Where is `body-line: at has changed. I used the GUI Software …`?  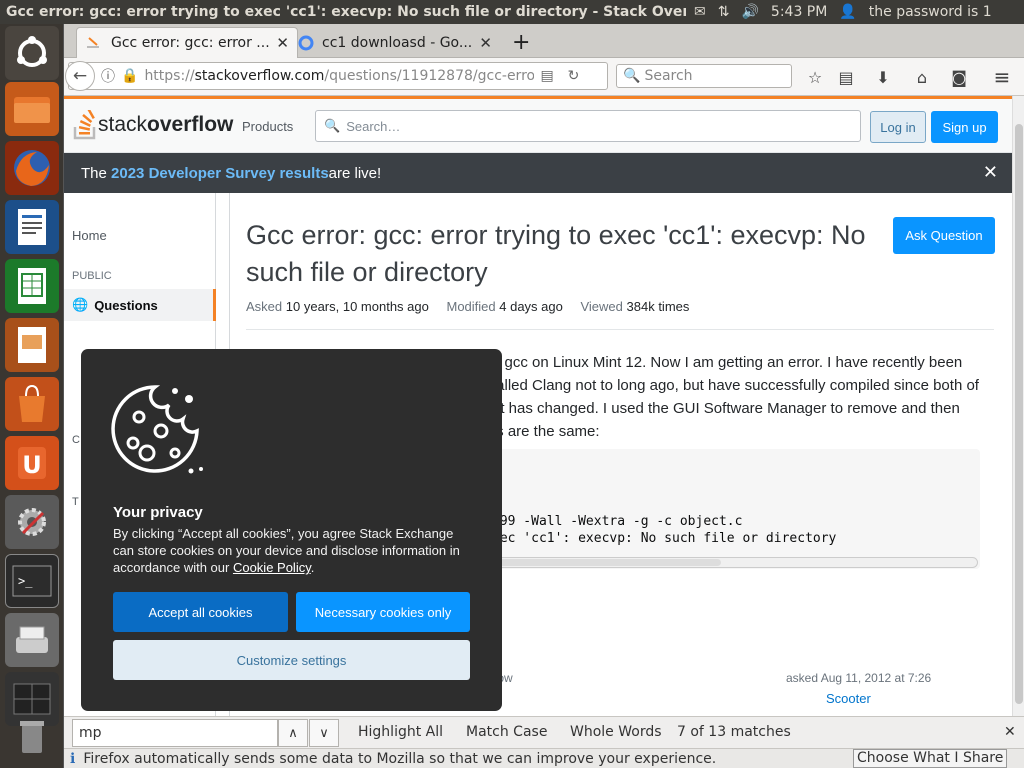
body-line: at has changed. I used the GUI Software … is located at coordinates (726, 408).